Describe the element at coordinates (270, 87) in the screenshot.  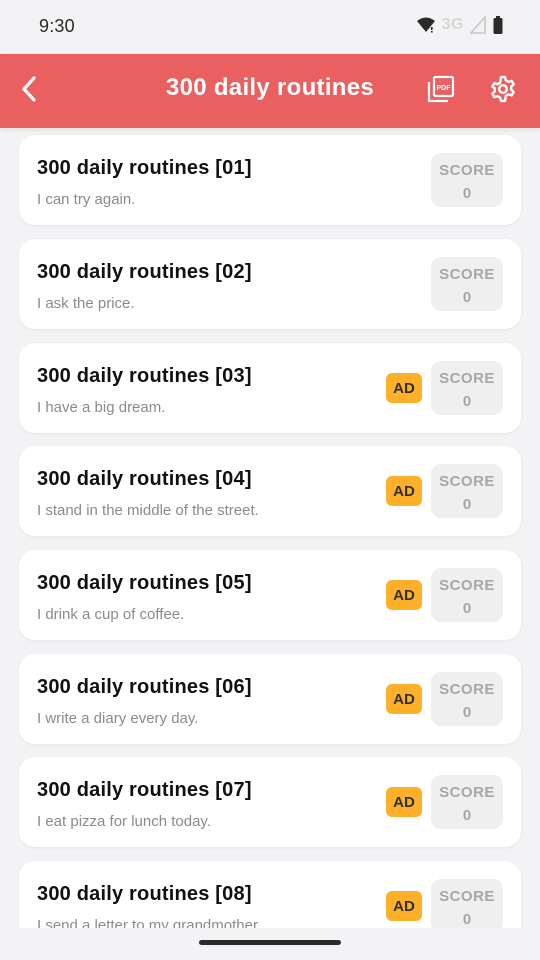
I see `page-title: 300 daily routines` at that location.